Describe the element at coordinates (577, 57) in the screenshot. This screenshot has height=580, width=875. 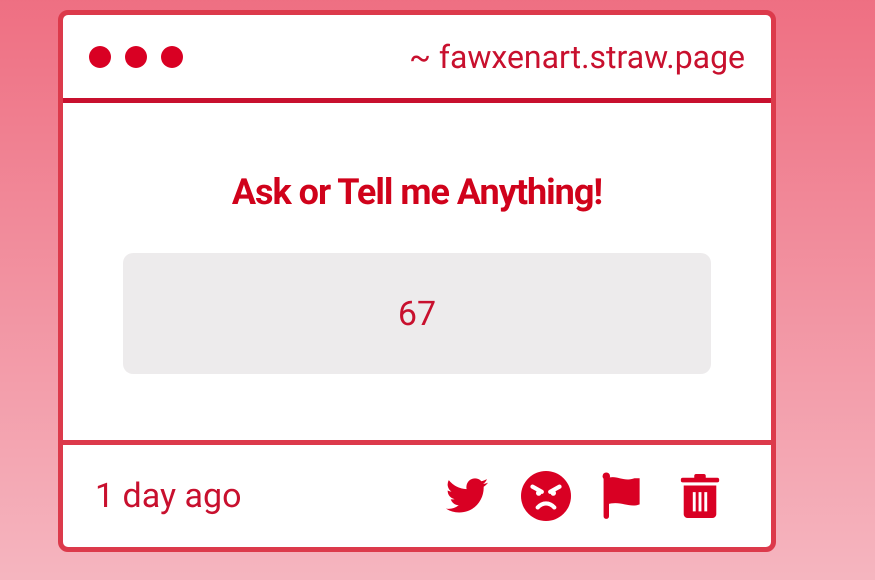
I see `site-url: ~ fawxenart.straw.page` at that location.